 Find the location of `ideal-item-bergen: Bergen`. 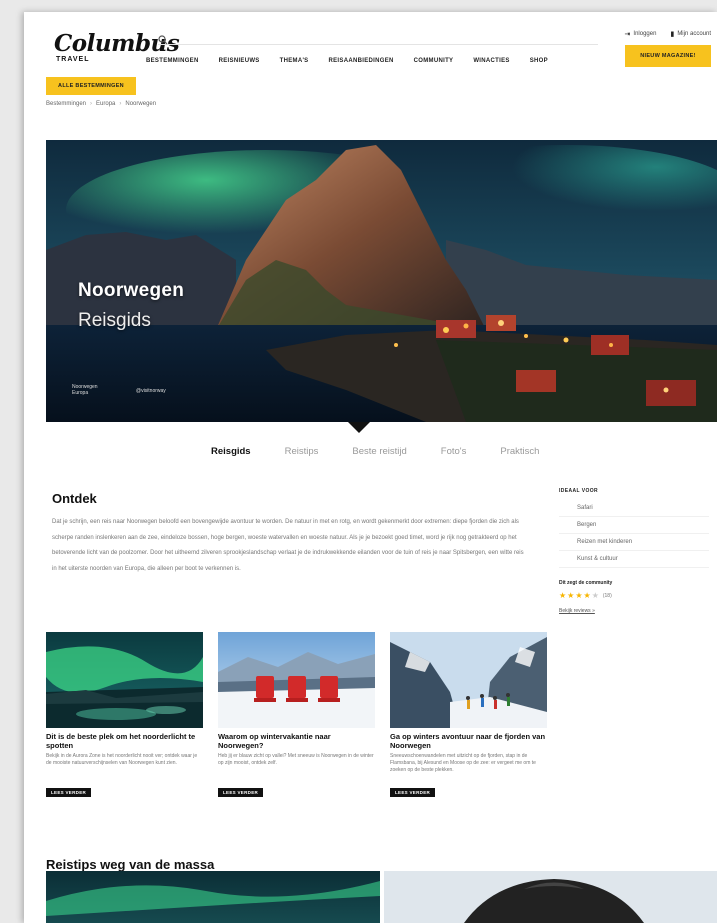

ideal-item-bergen: Bergen is located at coordinates (634, 525).